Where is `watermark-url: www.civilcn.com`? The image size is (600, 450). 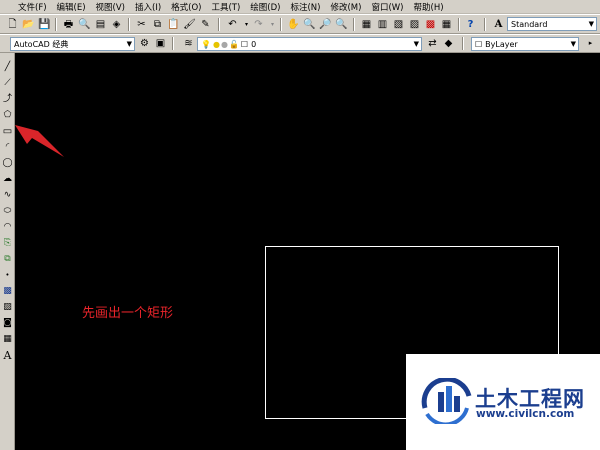 watermark-url: www.civilcn.com is located at coordinates (525, 414).